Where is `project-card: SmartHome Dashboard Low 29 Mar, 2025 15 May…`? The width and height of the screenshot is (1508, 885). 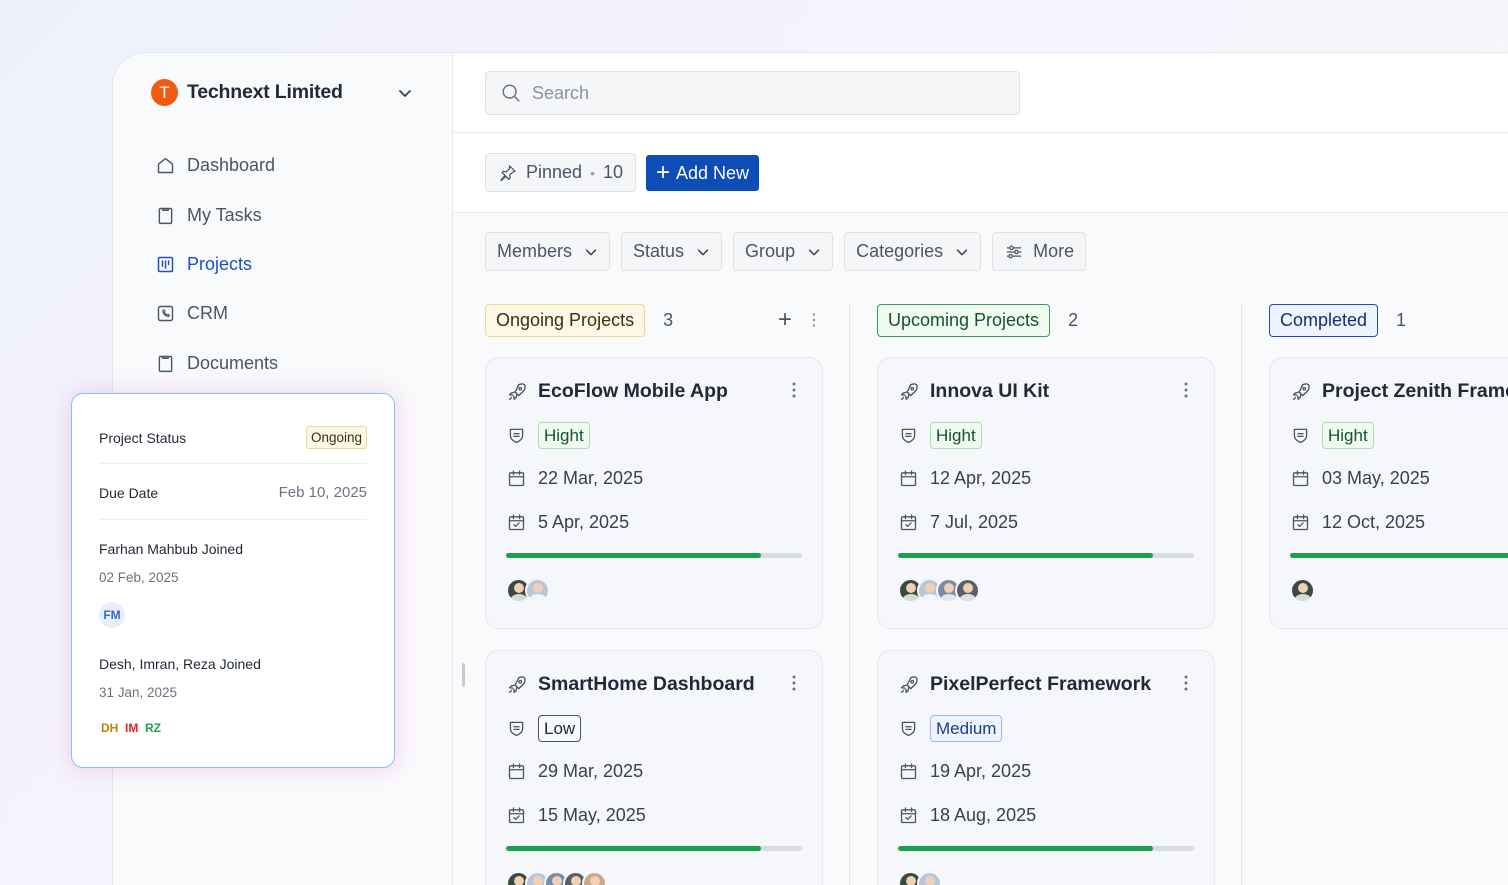
project-card: SmartHome Dashboard Low 29 Mar, 2025 15 May… is located at coordinates (654, 767).